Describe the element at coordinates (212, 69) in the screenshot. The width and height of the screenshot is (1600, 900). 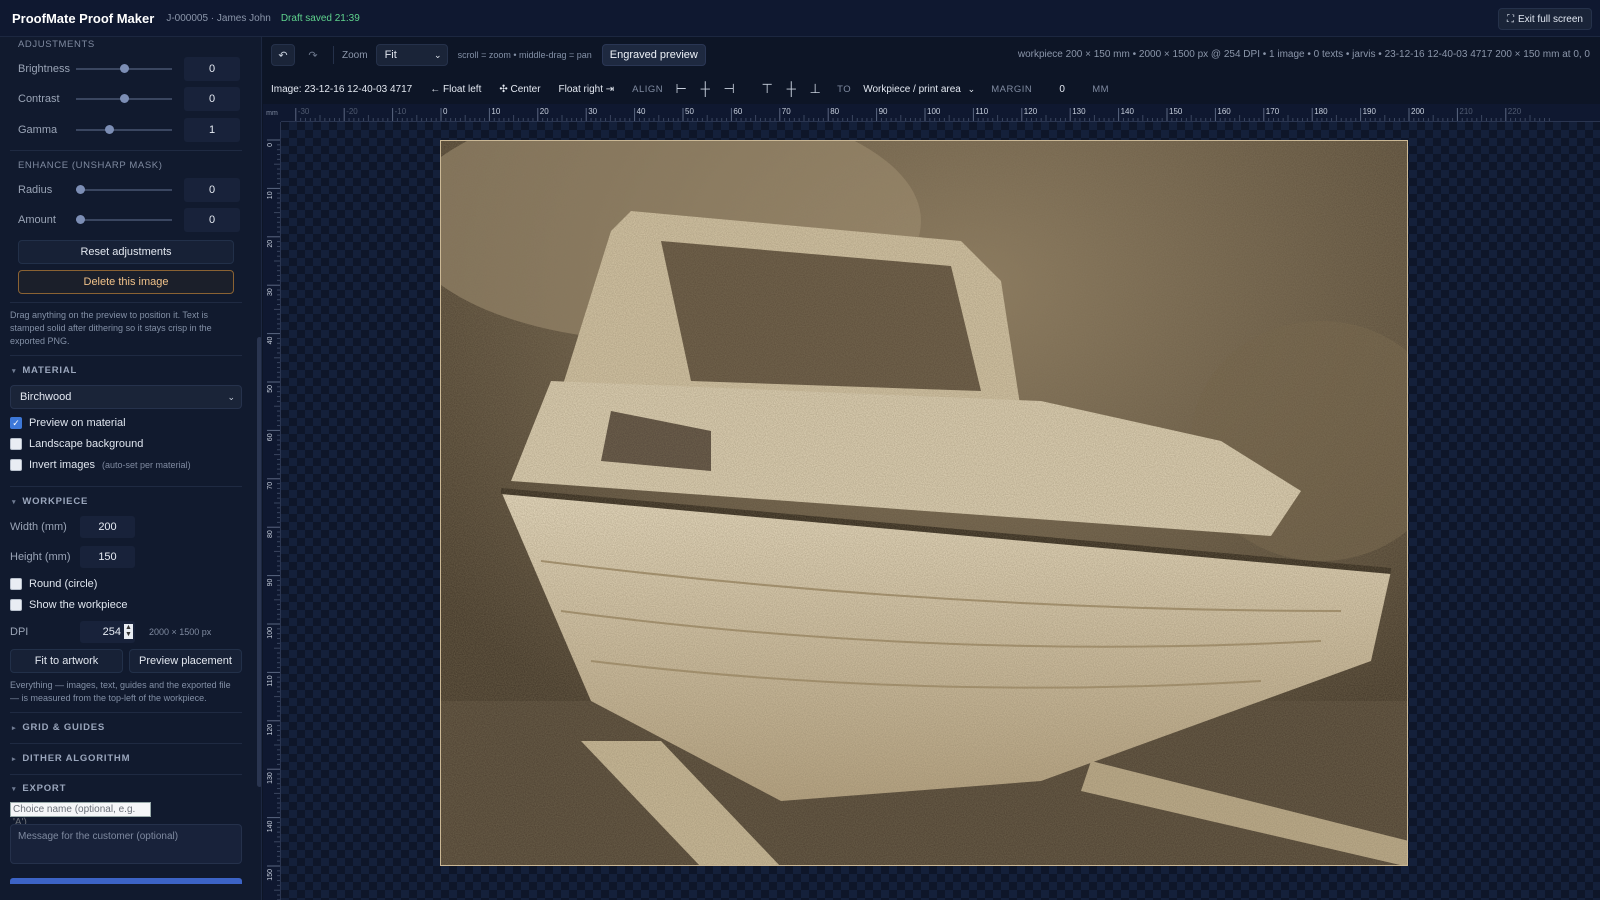
I see `brightness-input: 0` at that location.